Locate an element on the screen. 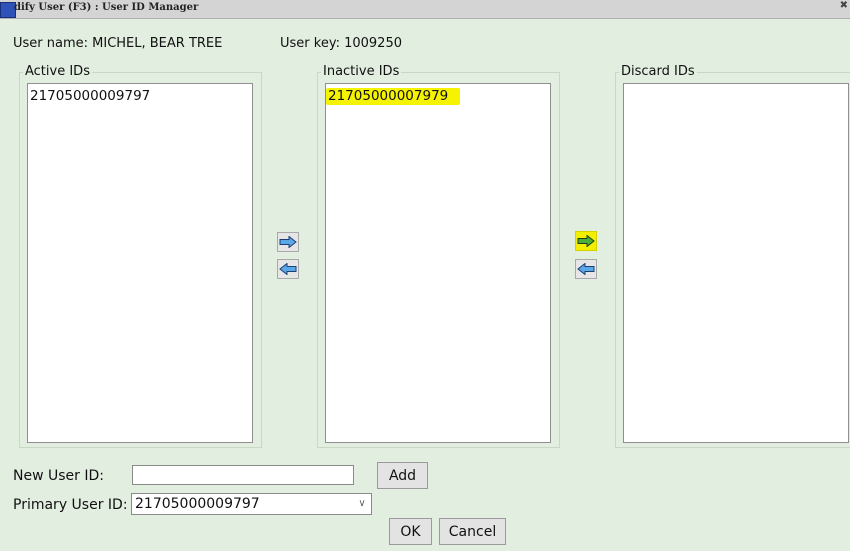 Image resolution: width=850 pixels, height=551 pixels. chevron-down-icon: ∨ is located at coordinates (362, 504).